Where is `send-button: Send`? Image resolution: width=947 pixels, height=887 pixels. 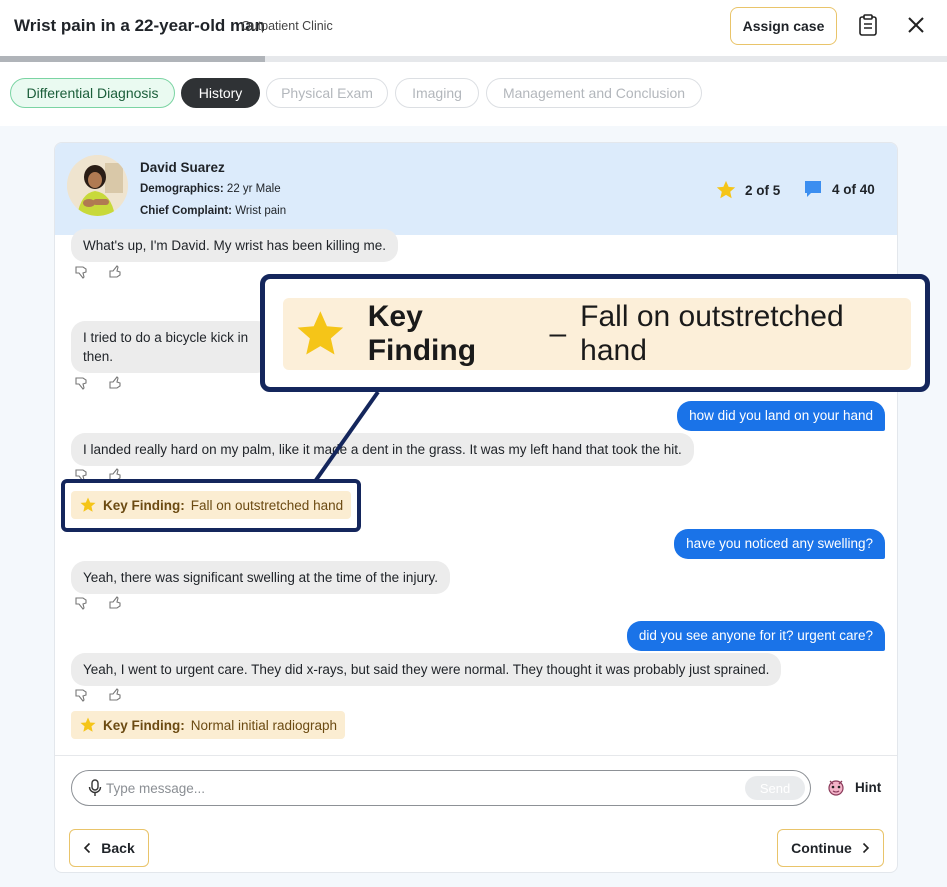
send-button: Send is located at coordinates (775, 788).